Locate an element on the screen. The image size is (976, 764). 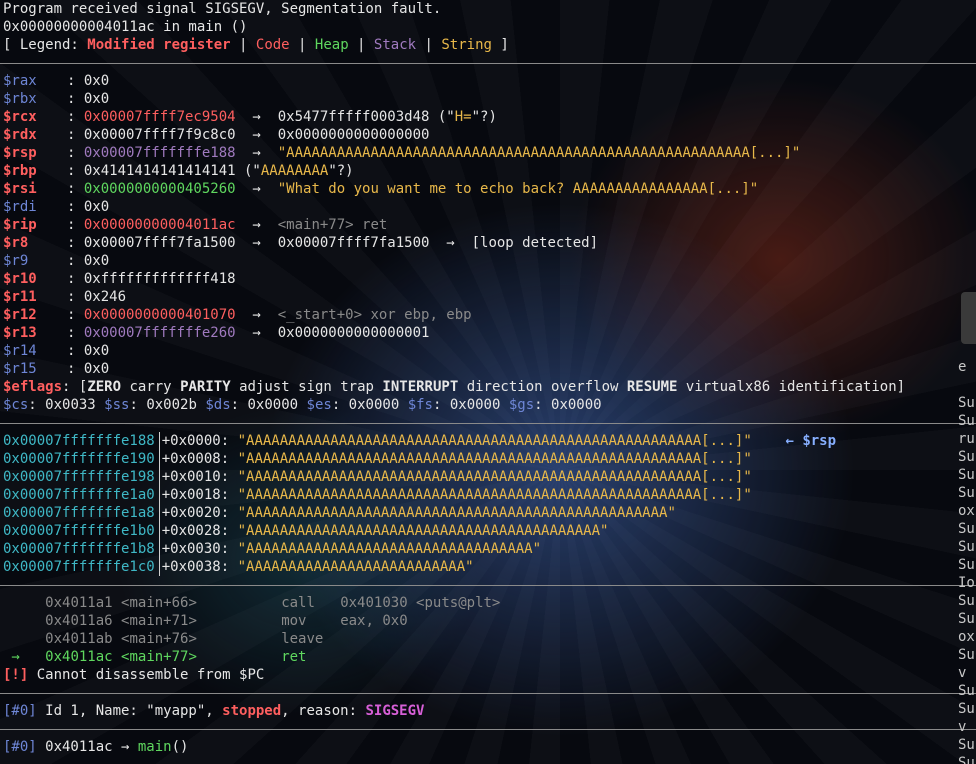
register-row: $r9: 0x0 is located at coordinates (483, 261).